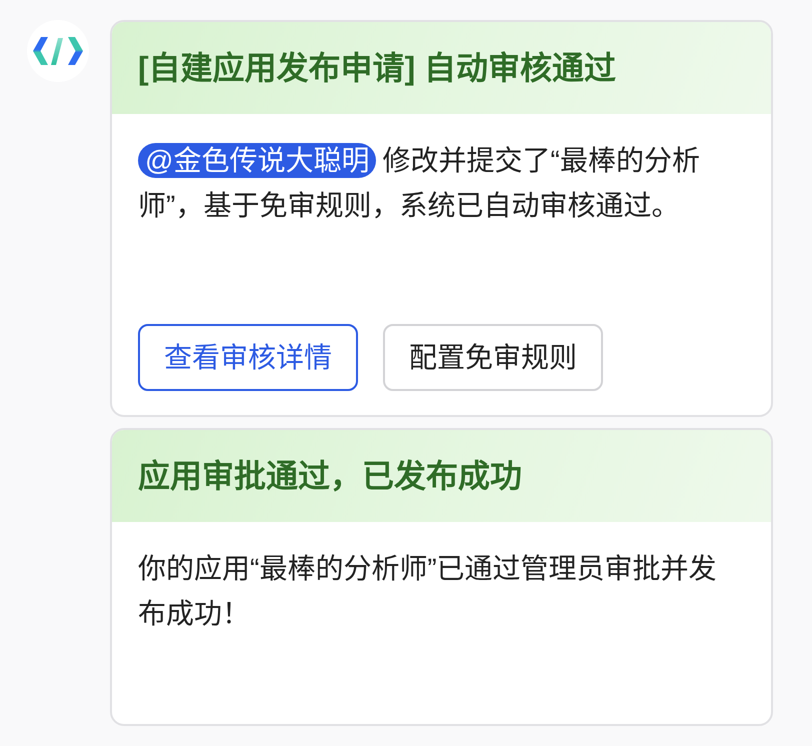  I want to click on card-title: [自建应用发布申请] 自动审核通过, so click(377, 68).